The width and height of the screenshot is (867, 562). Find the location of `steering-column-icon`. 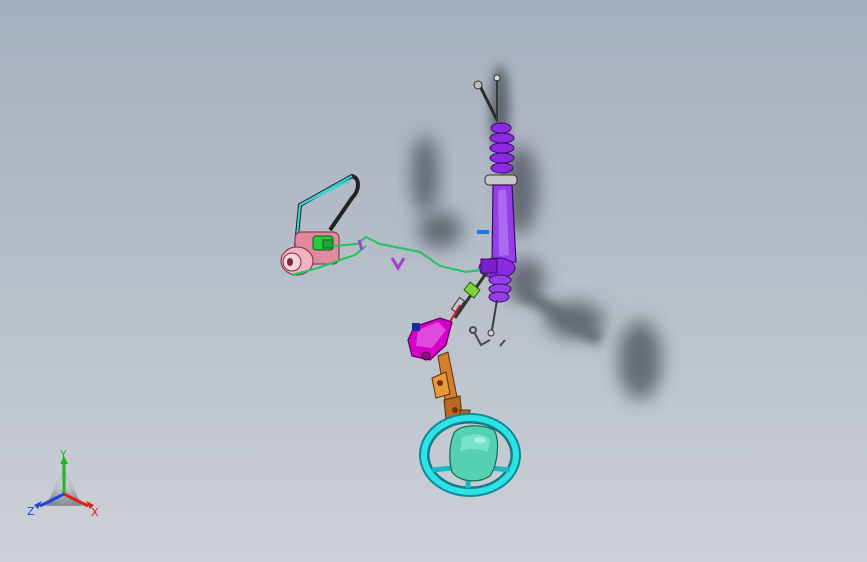

steering-column-icon is located at coordinates (451, 386).